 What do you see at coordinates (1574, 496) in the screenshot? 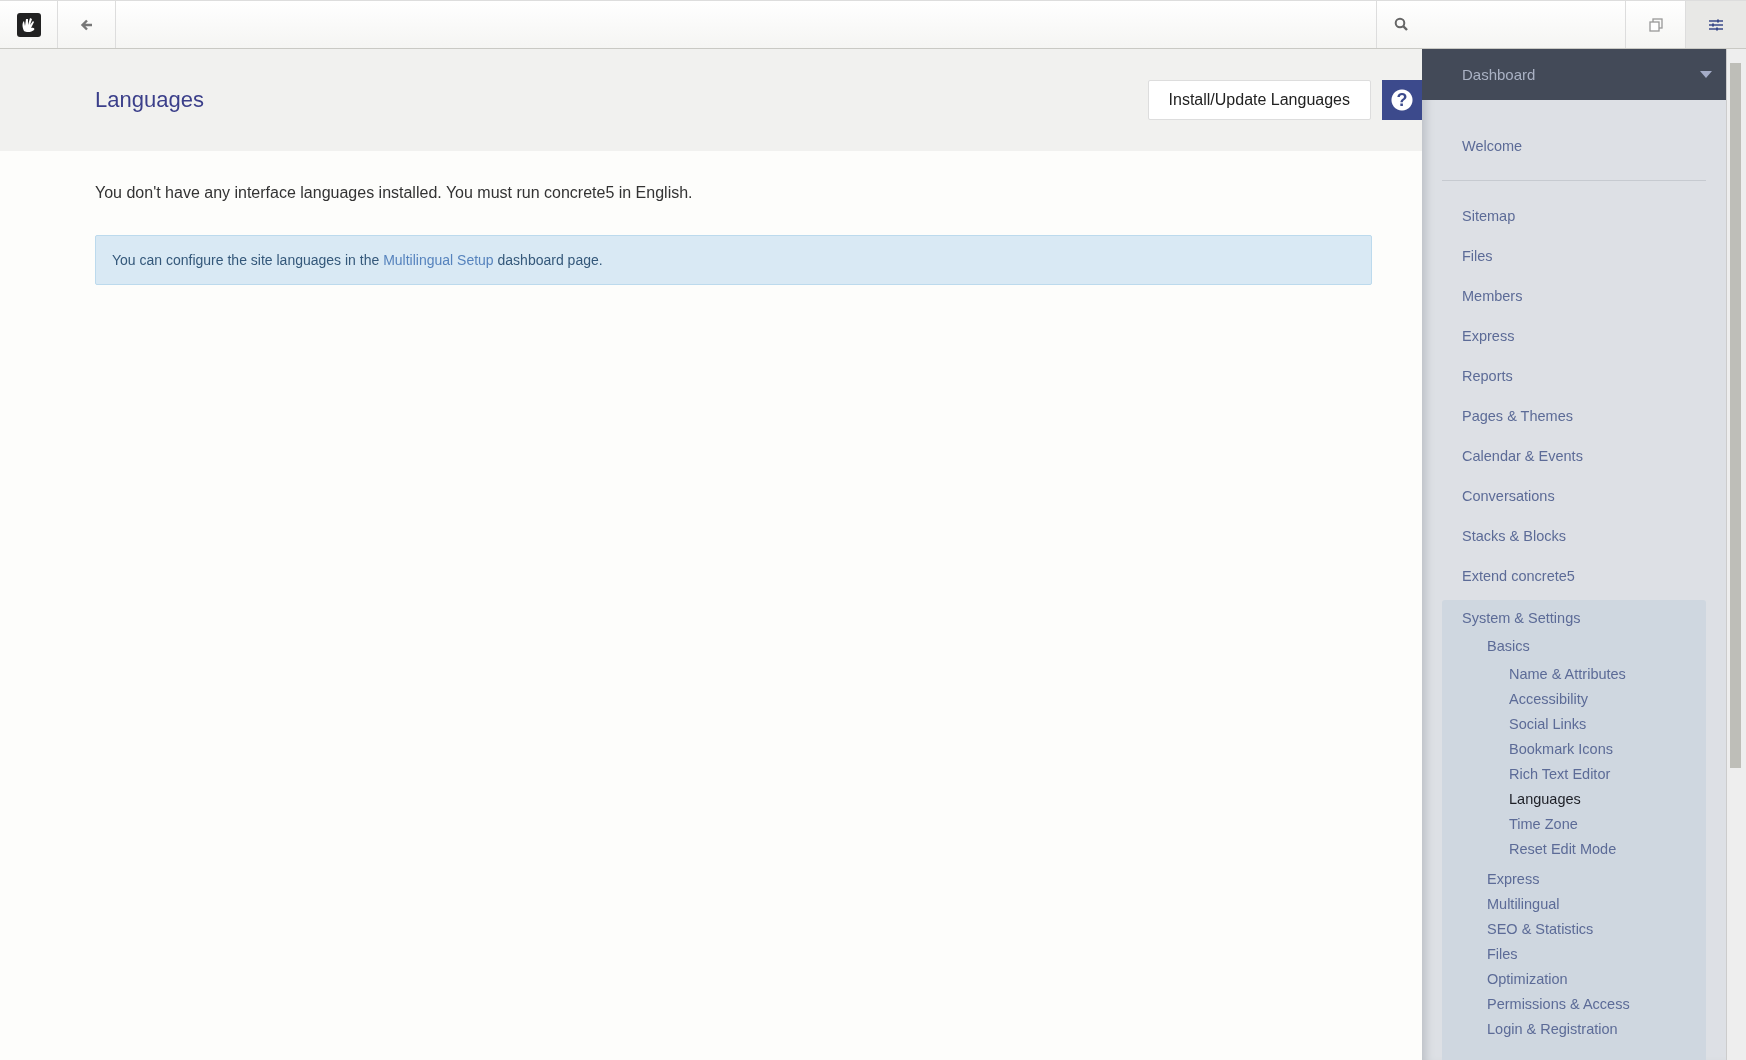
I see `sidebar-item: Conversations` at bounding box center [1574, 496].